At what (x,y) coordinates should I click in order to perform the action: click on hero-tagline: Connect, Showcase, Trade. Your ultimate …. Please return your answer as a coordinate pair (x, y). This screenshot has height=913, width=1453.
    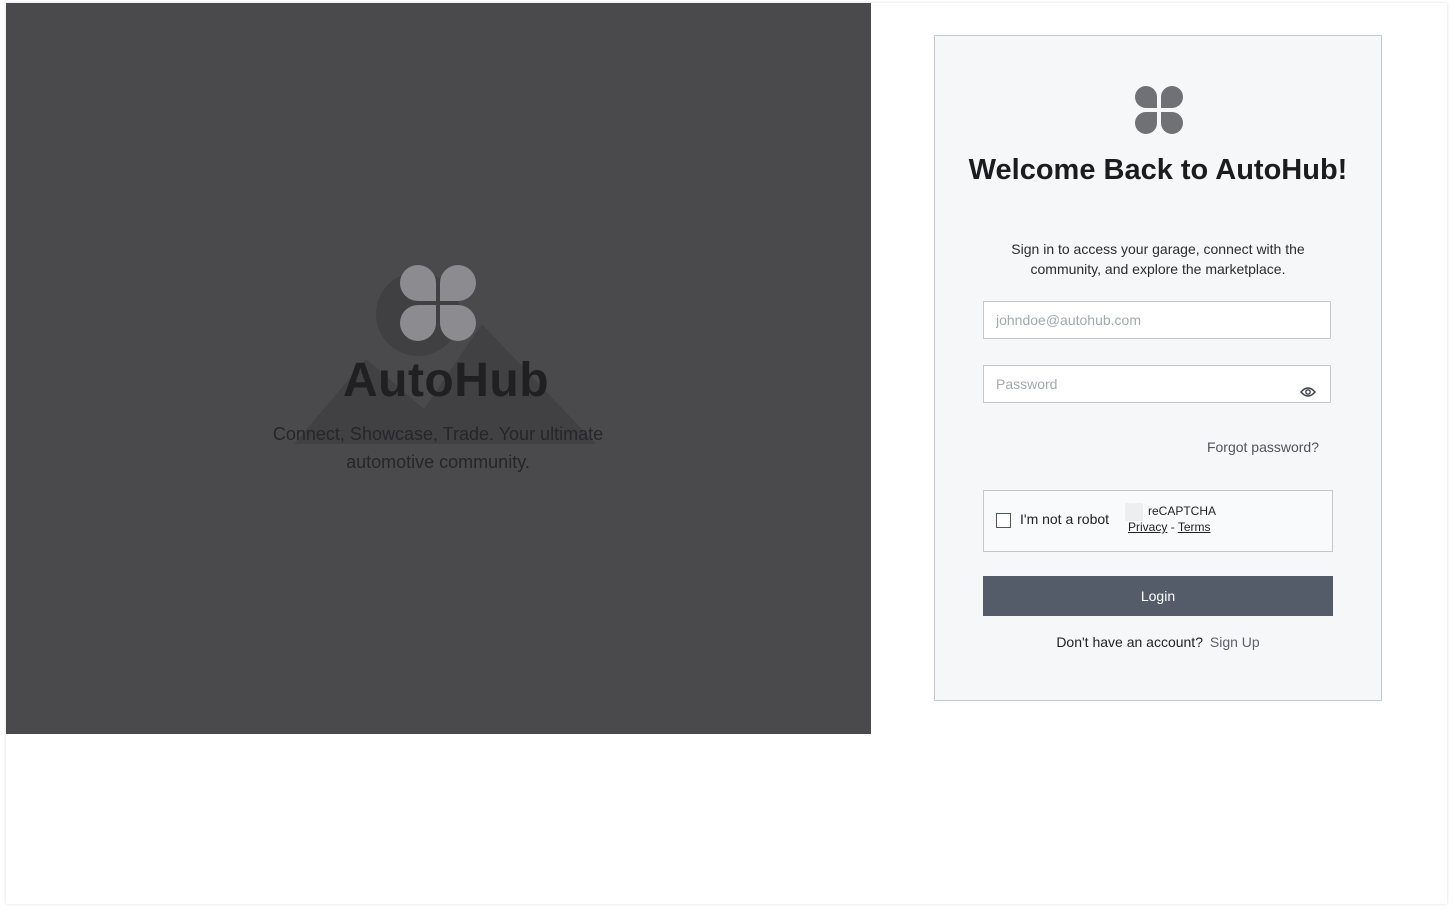
    Looking at the image, I should click on (438, 448).